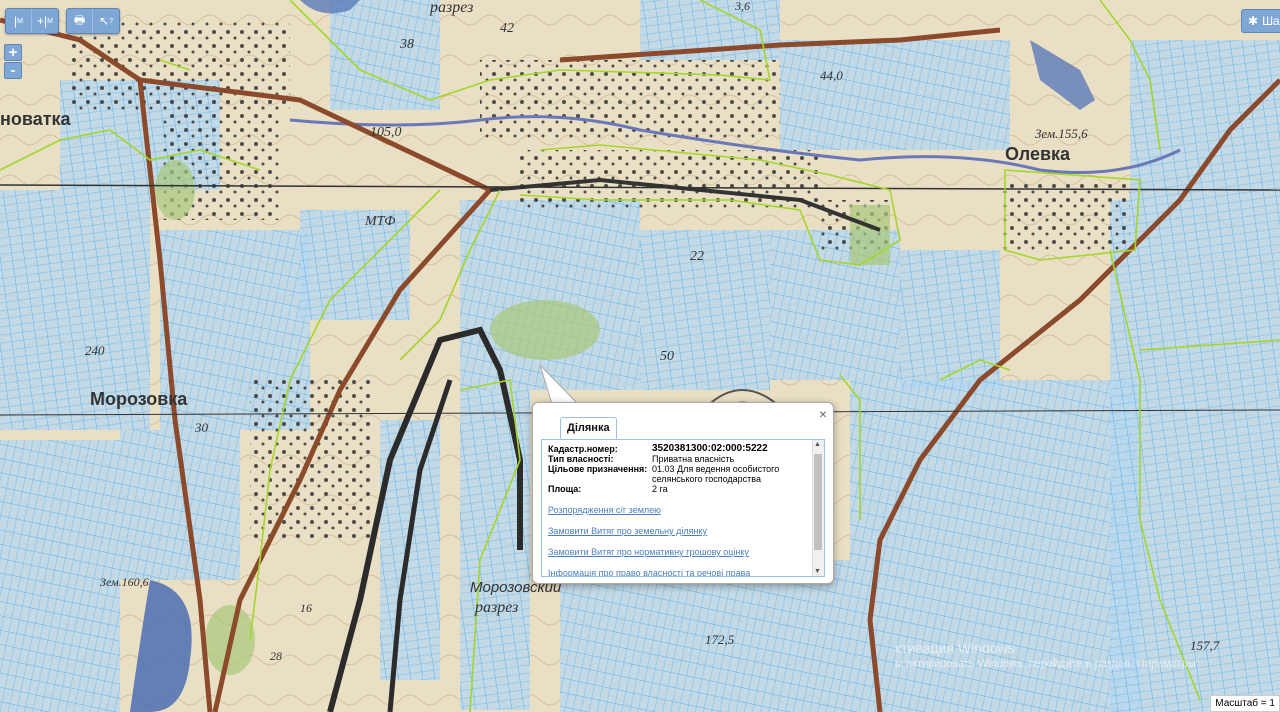  I want to click on scroll-up-icon: ▲, so click(817, 444).